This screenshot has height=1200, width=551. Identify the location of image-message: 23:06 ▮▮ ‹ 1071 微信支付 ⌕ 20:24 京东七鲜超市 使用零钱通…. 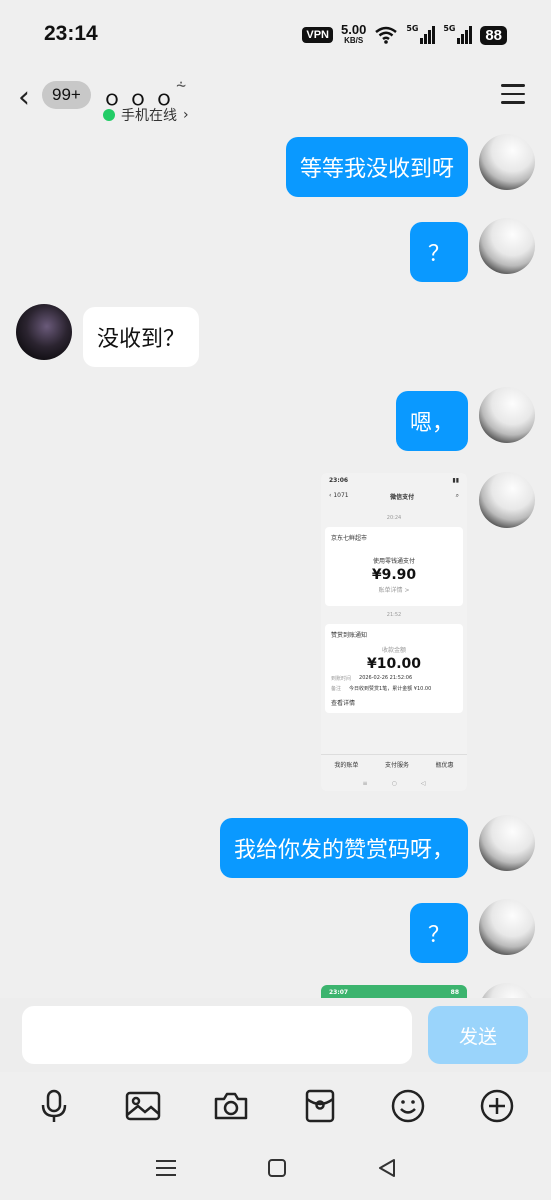
(394, 632).